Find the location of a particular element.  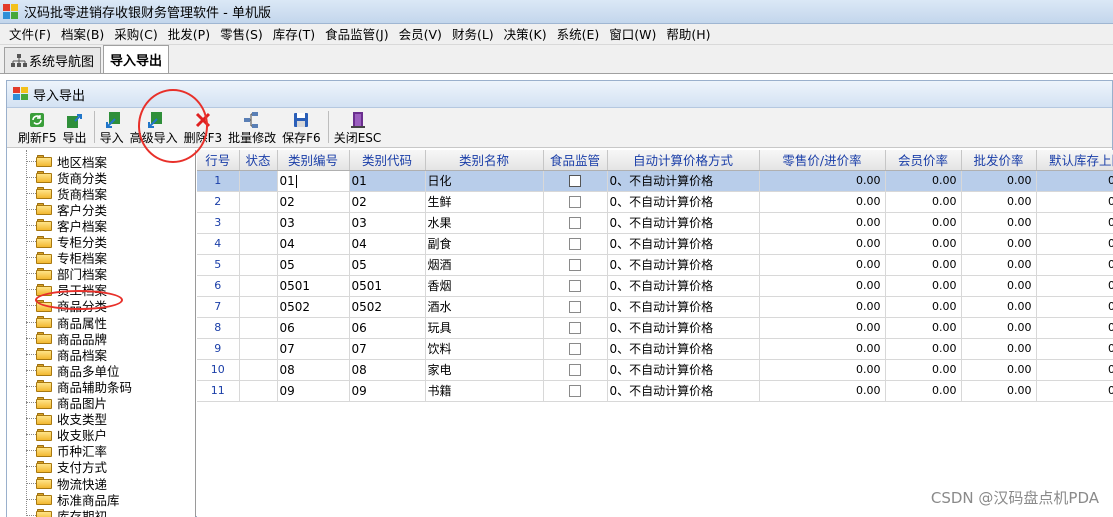

table-cell: 饮料 is located at coordinates (484, 349).